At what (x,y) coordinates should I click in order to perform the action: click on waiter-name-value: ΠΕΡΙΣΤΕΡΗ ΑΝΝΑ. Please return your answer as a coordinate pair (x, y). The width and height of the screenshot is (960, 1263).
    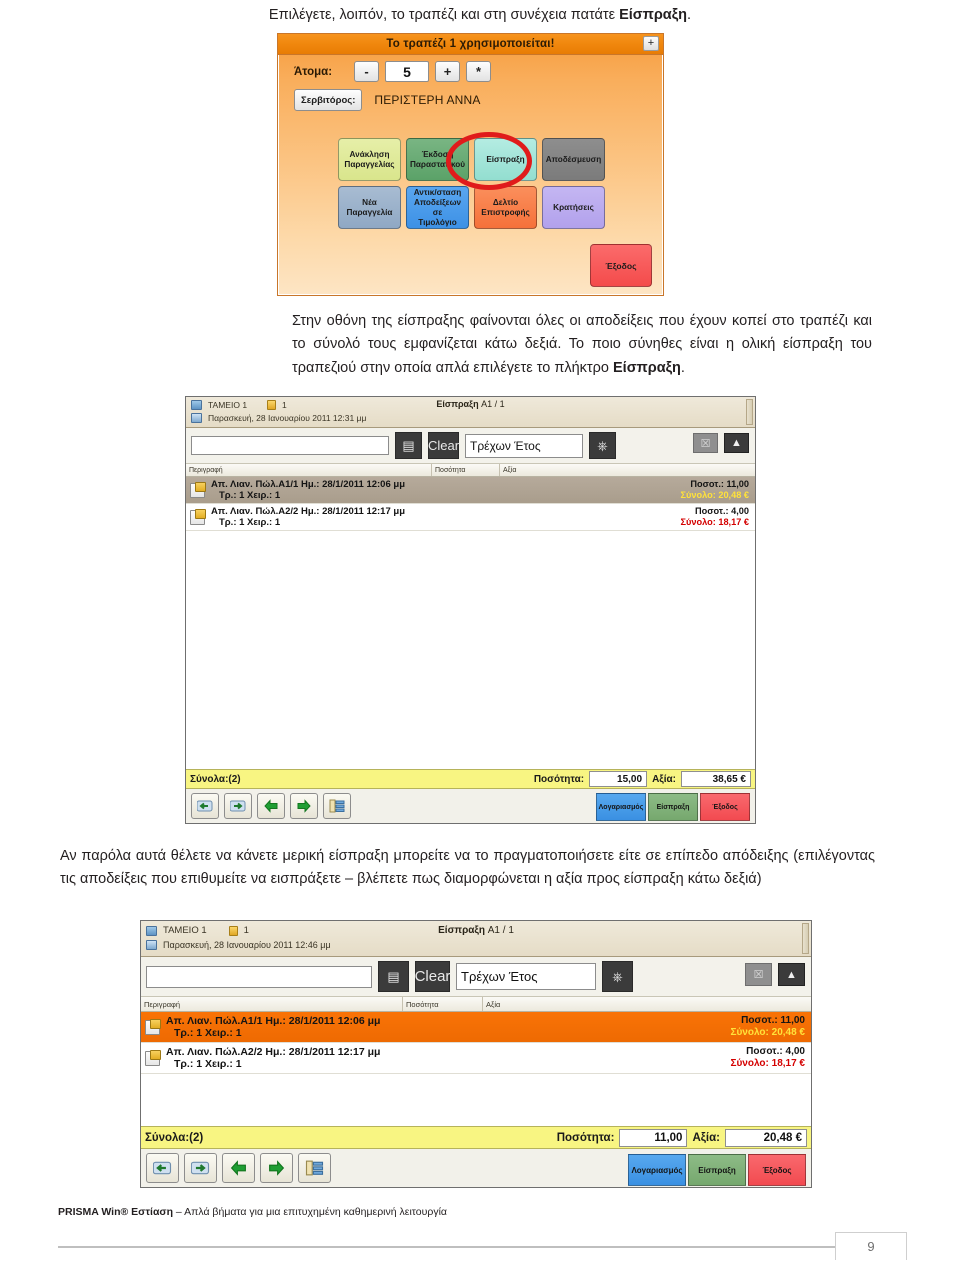
    Looking at the image, I should click on (427, 100).